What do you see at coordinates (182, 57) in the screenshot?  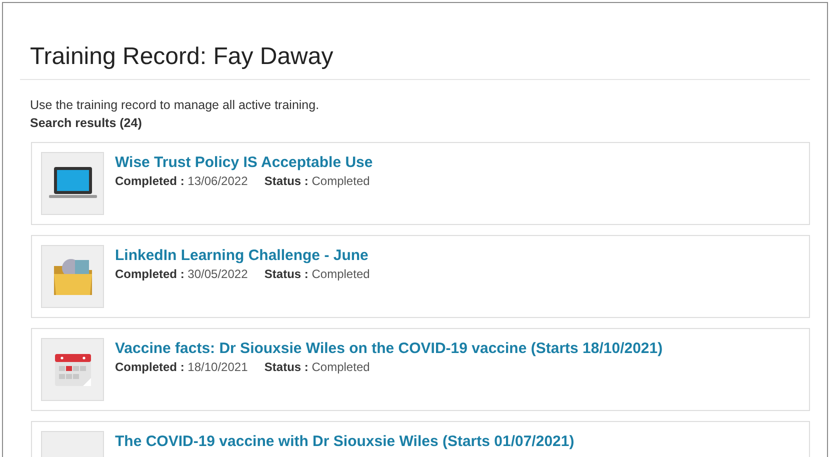 I see `page-title: Training Record: Fay Daway` at bounding box center [182, 57].